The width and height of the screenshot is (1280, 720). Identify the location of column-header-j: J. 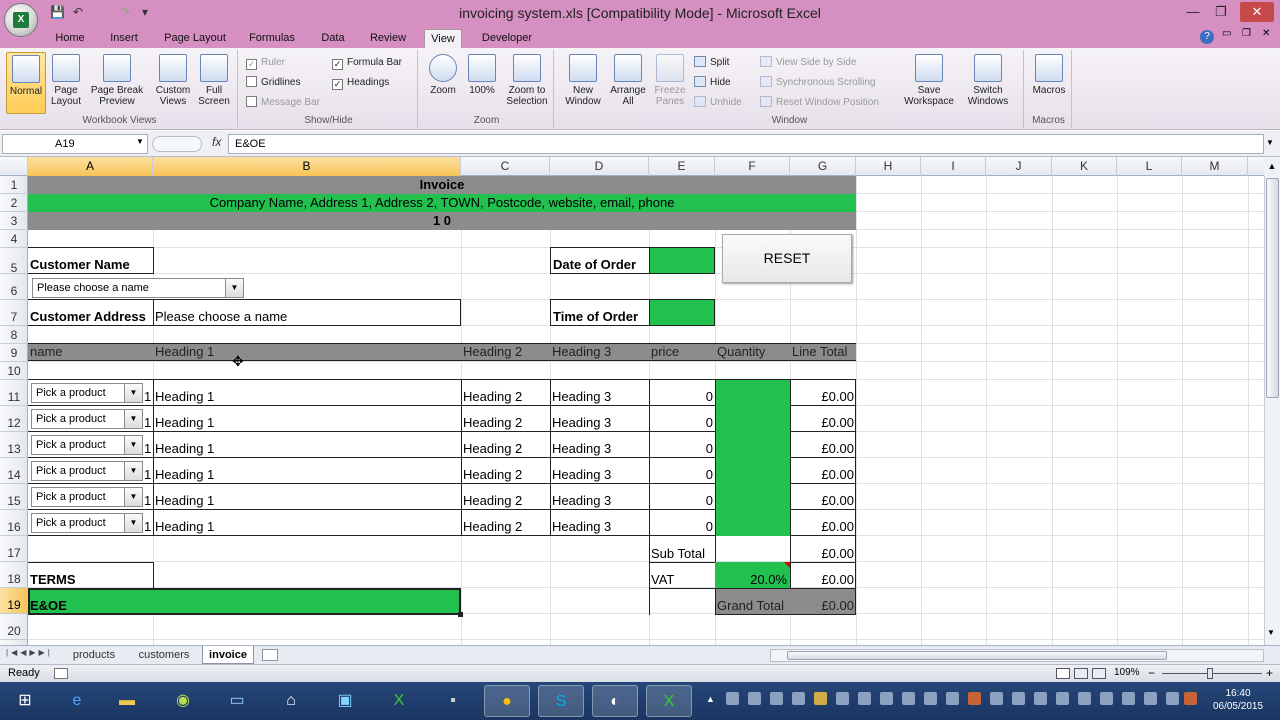
(1019, 166).